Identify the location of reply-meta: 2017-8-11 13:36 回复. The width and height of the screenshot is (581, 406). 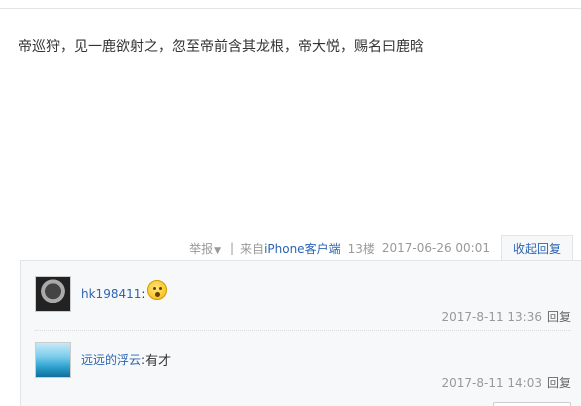
(506, 316).